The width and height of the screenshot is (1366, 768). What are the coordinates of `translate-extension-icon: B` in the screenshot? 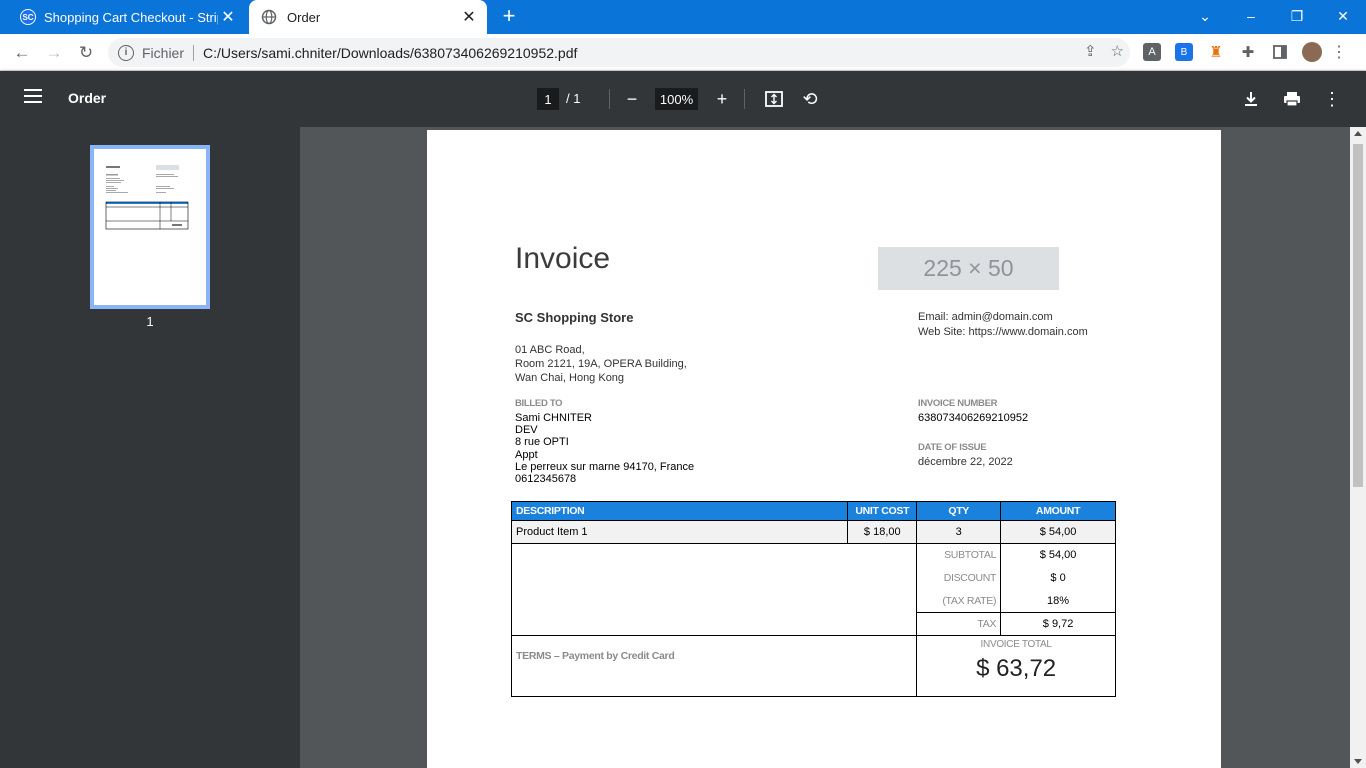 It's located at (1184, 52).